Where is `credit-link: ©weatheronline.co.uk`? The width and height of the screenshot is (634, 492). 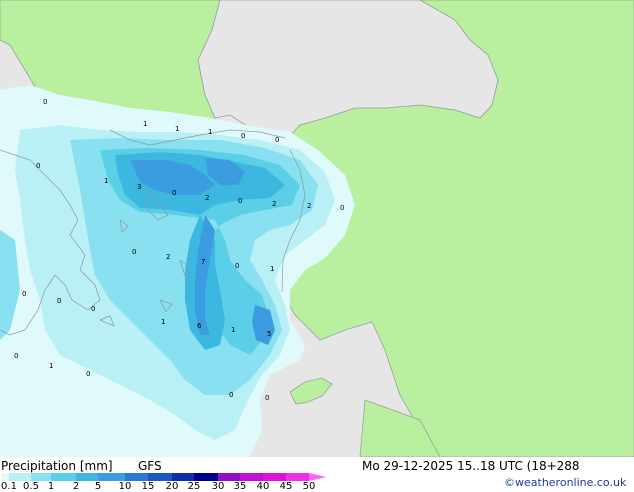 credit-link: ©weatheronline.co.uk is located at coordinates (565, 483).